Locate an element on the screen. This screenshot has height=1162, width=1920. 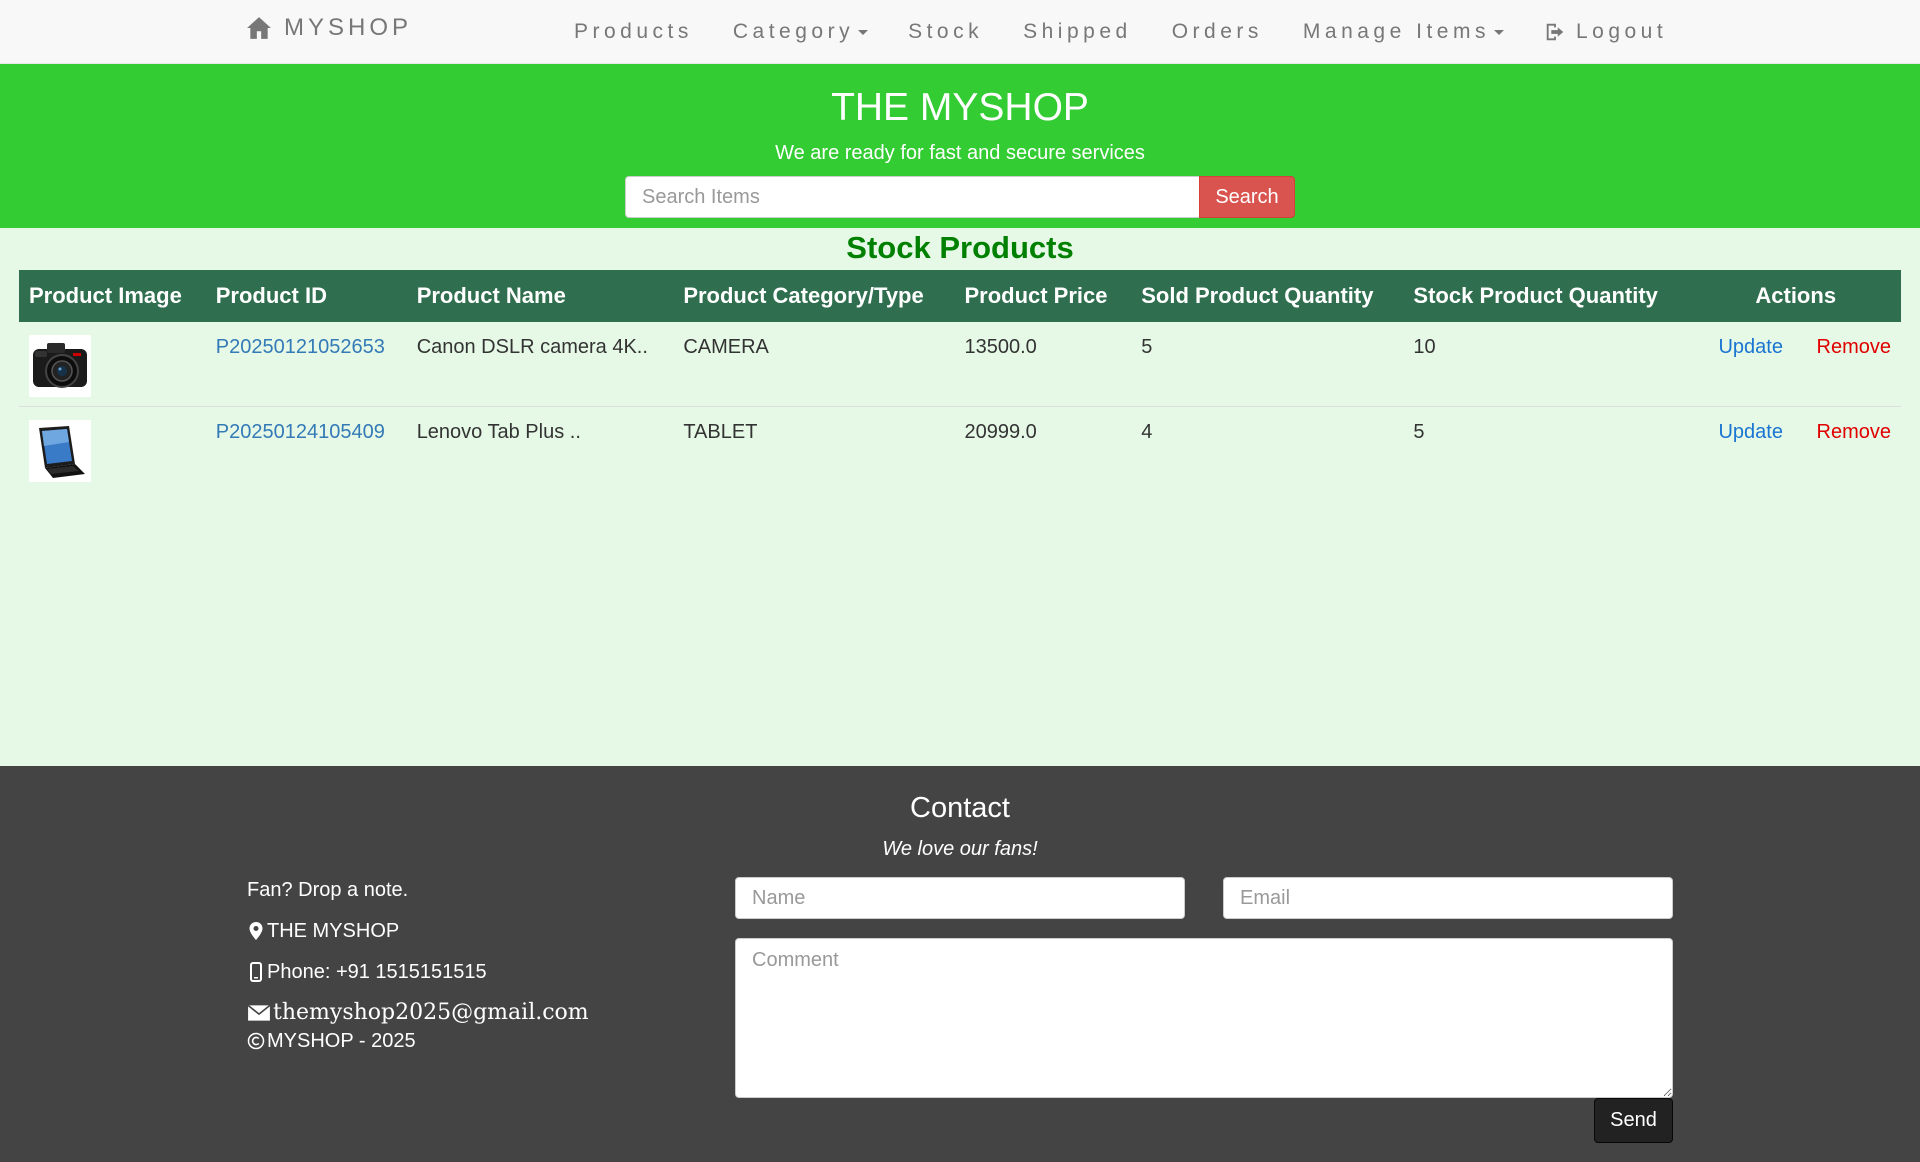
contact-address: THE MYSHOP is located at coordinates (418, 931).